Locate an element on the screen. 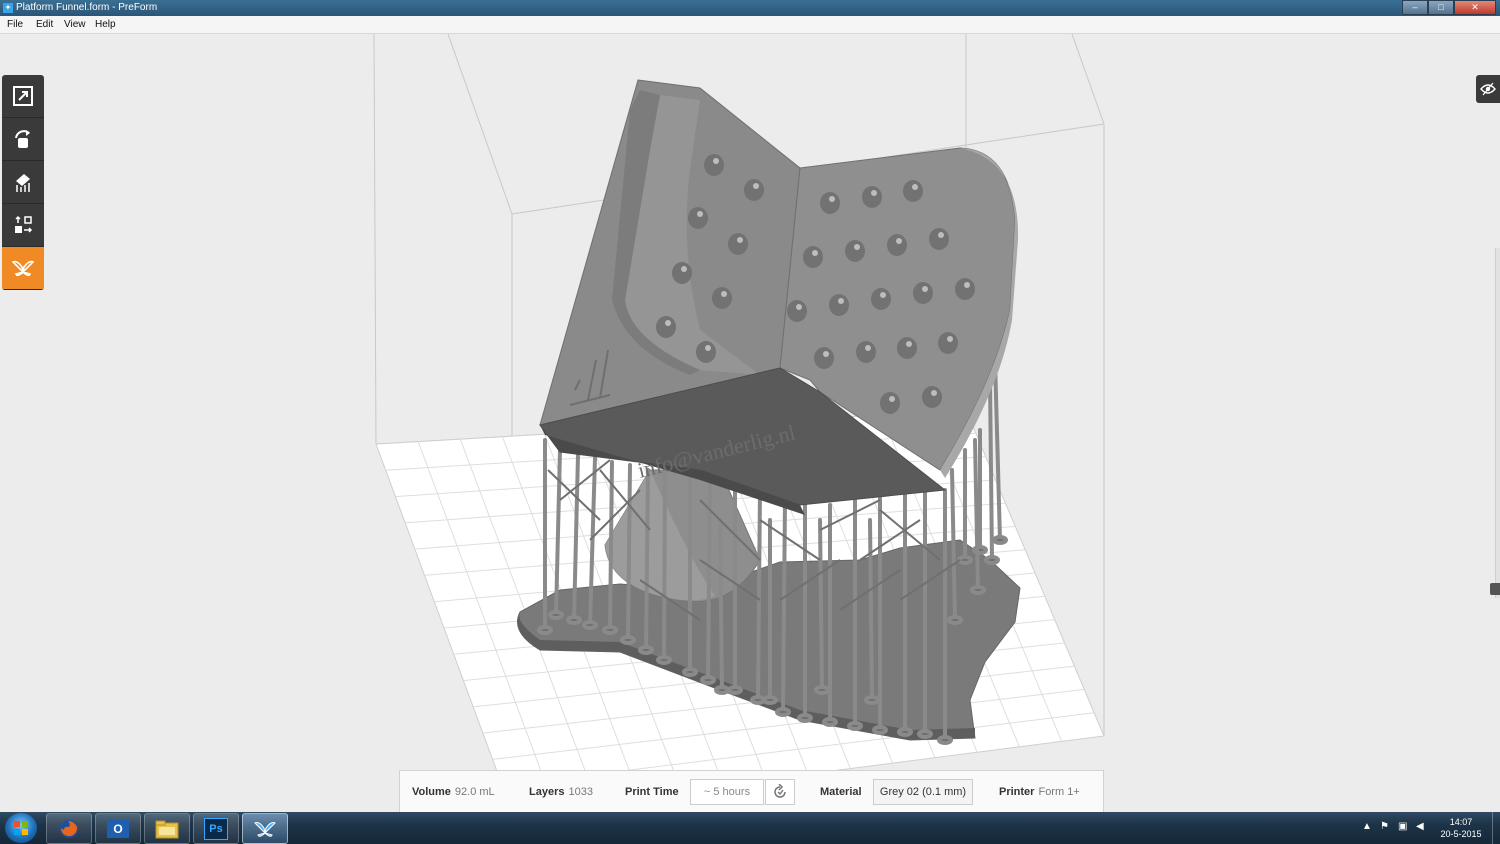  minimize-button: – is located at coordinates (1415, 7).